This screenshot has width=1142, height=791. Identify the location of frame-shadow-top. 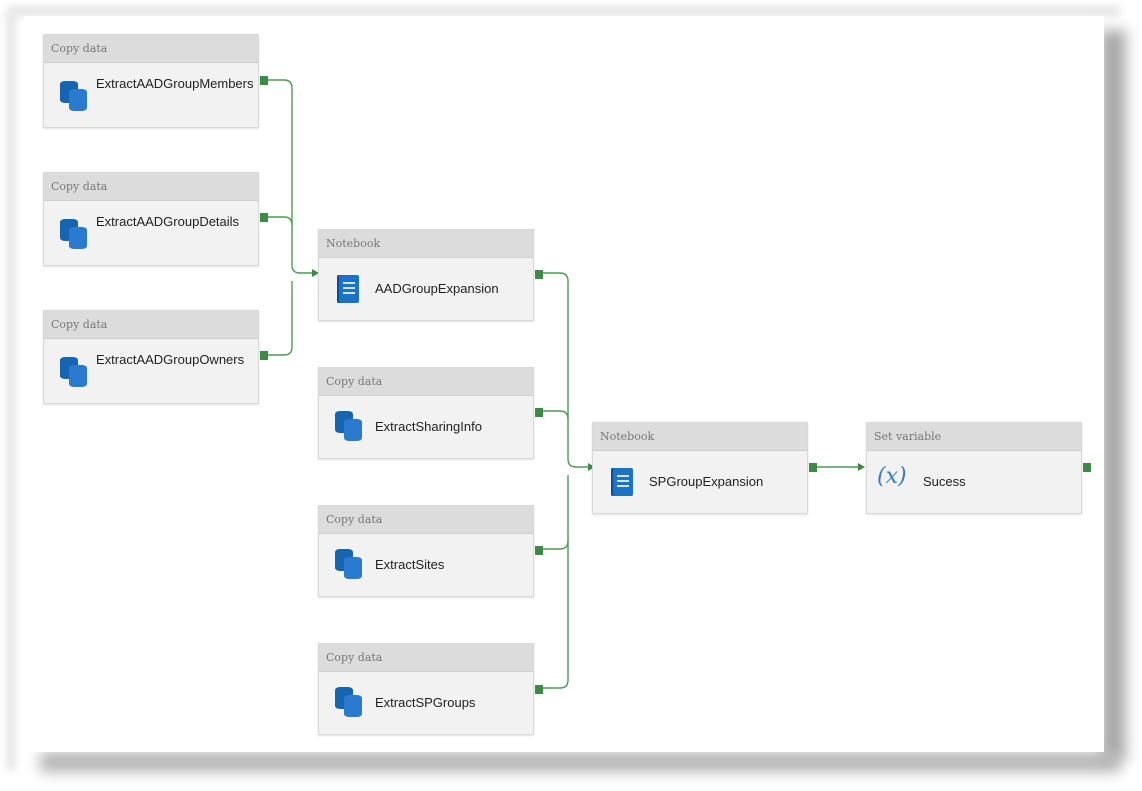
(565, 11).